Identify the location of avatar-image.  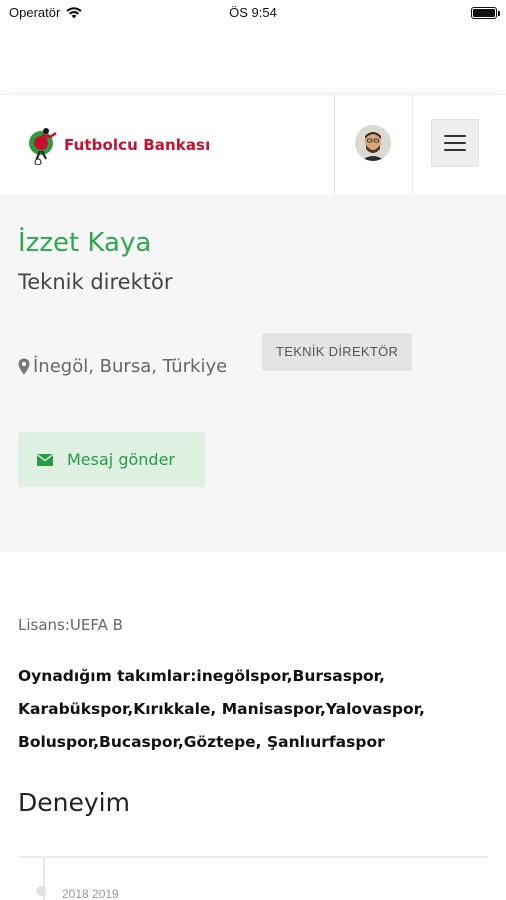
(373, 143).